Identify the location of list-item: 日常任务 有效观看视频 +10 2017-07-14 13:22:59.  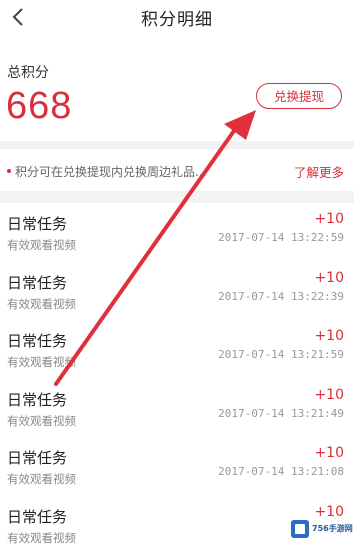
(177, 232).